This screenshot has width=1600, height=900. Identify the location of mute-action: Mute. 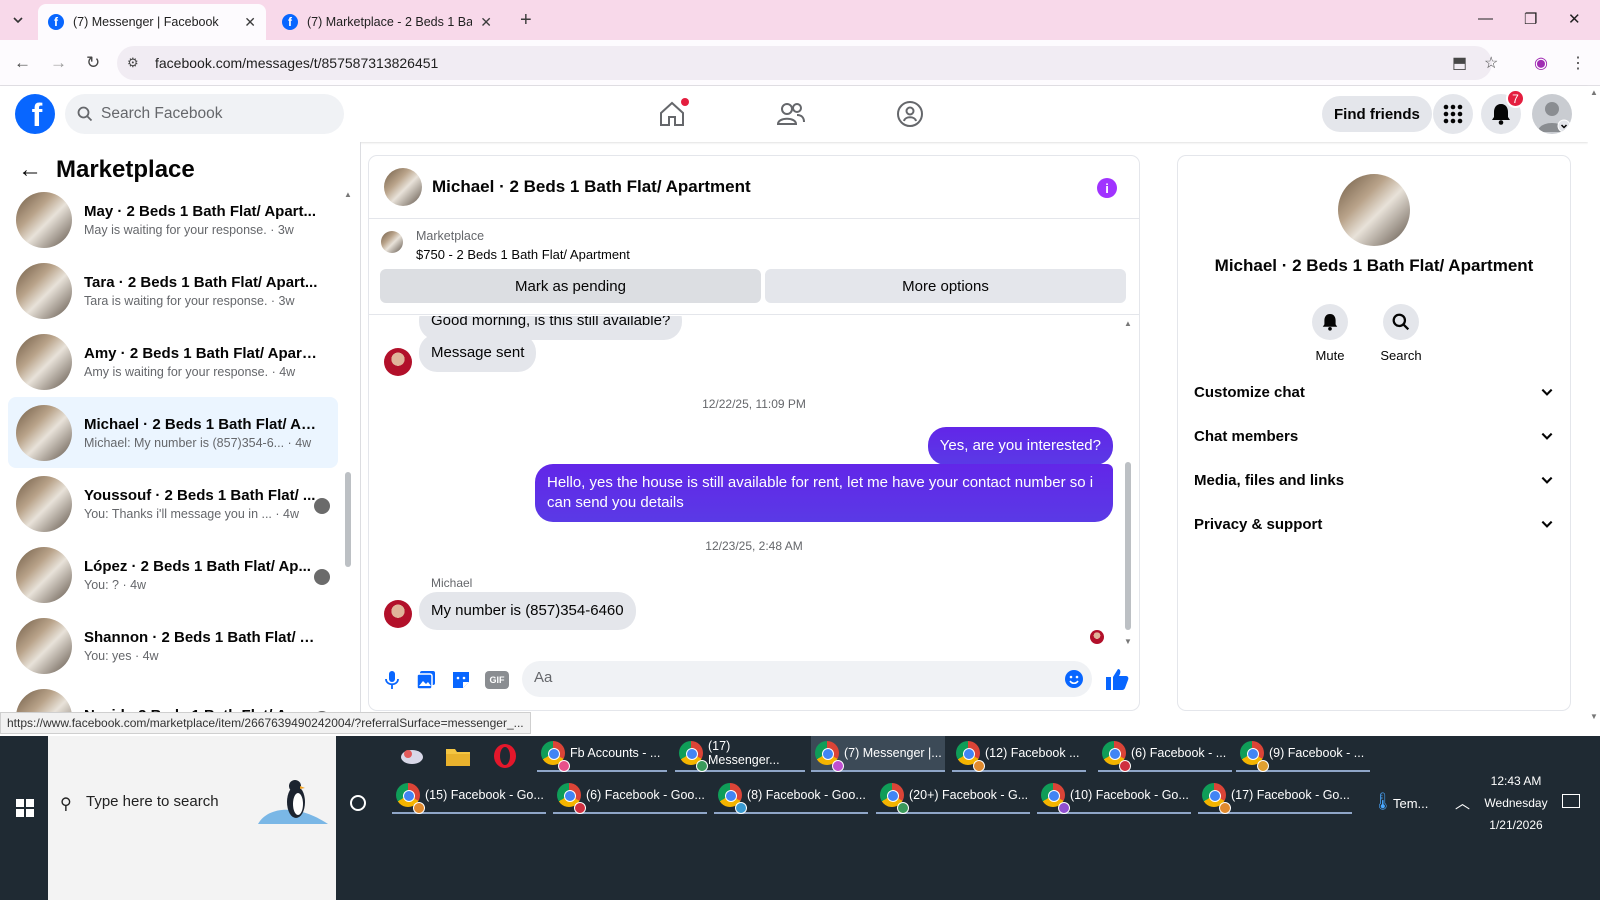
(1330, 333).